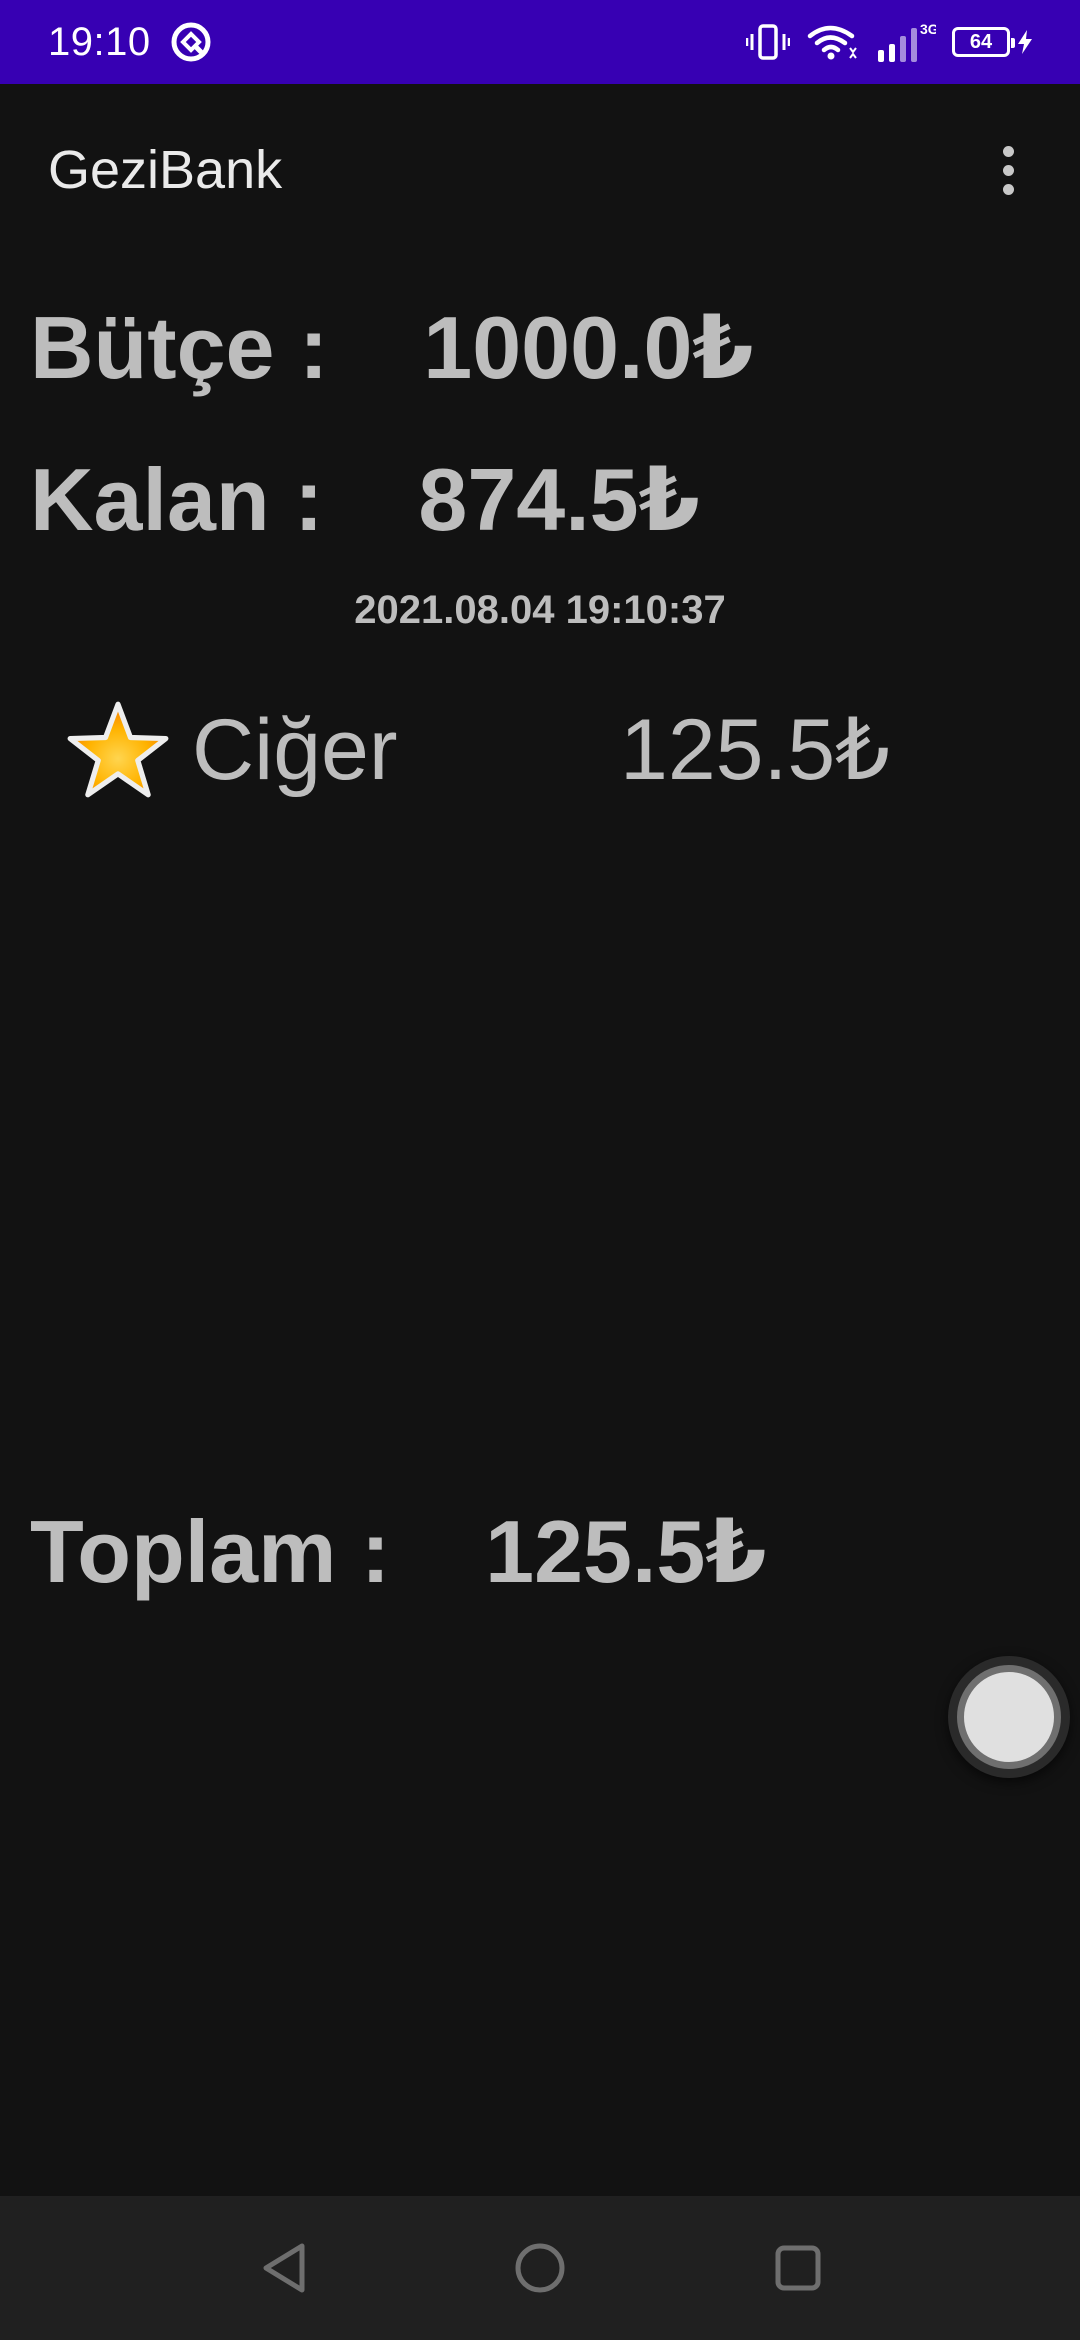 The height and width of the screenshot is (2340, 1080). I want to click on navigation-bar, so click(540, 2268).